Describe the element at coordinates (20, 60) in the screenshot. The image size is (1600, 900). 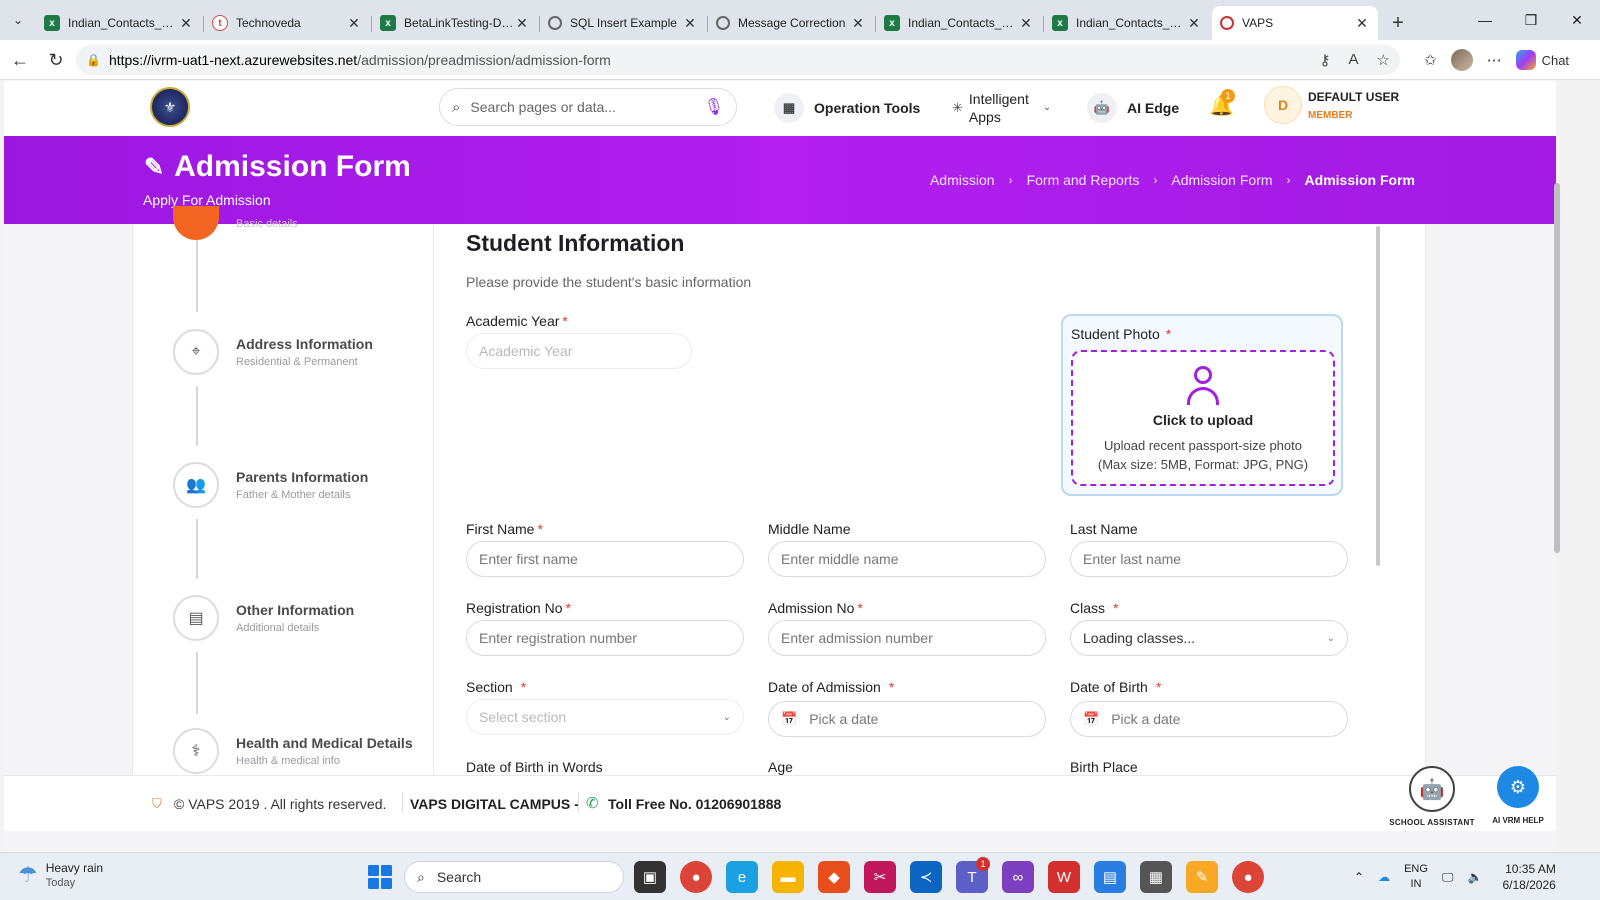
I see `back-arrow-icon: ←` at that location.